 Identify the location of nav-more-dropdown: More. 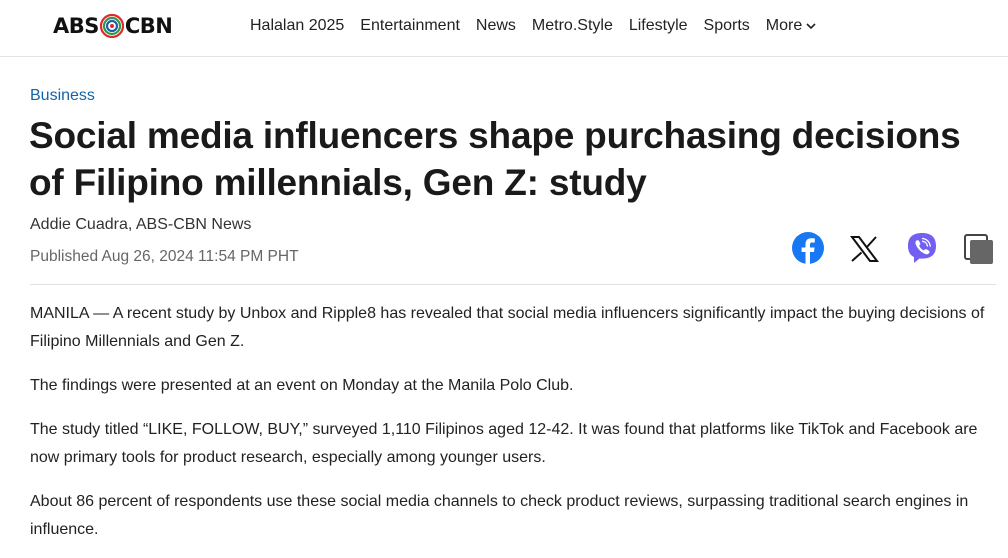
(791, 26).